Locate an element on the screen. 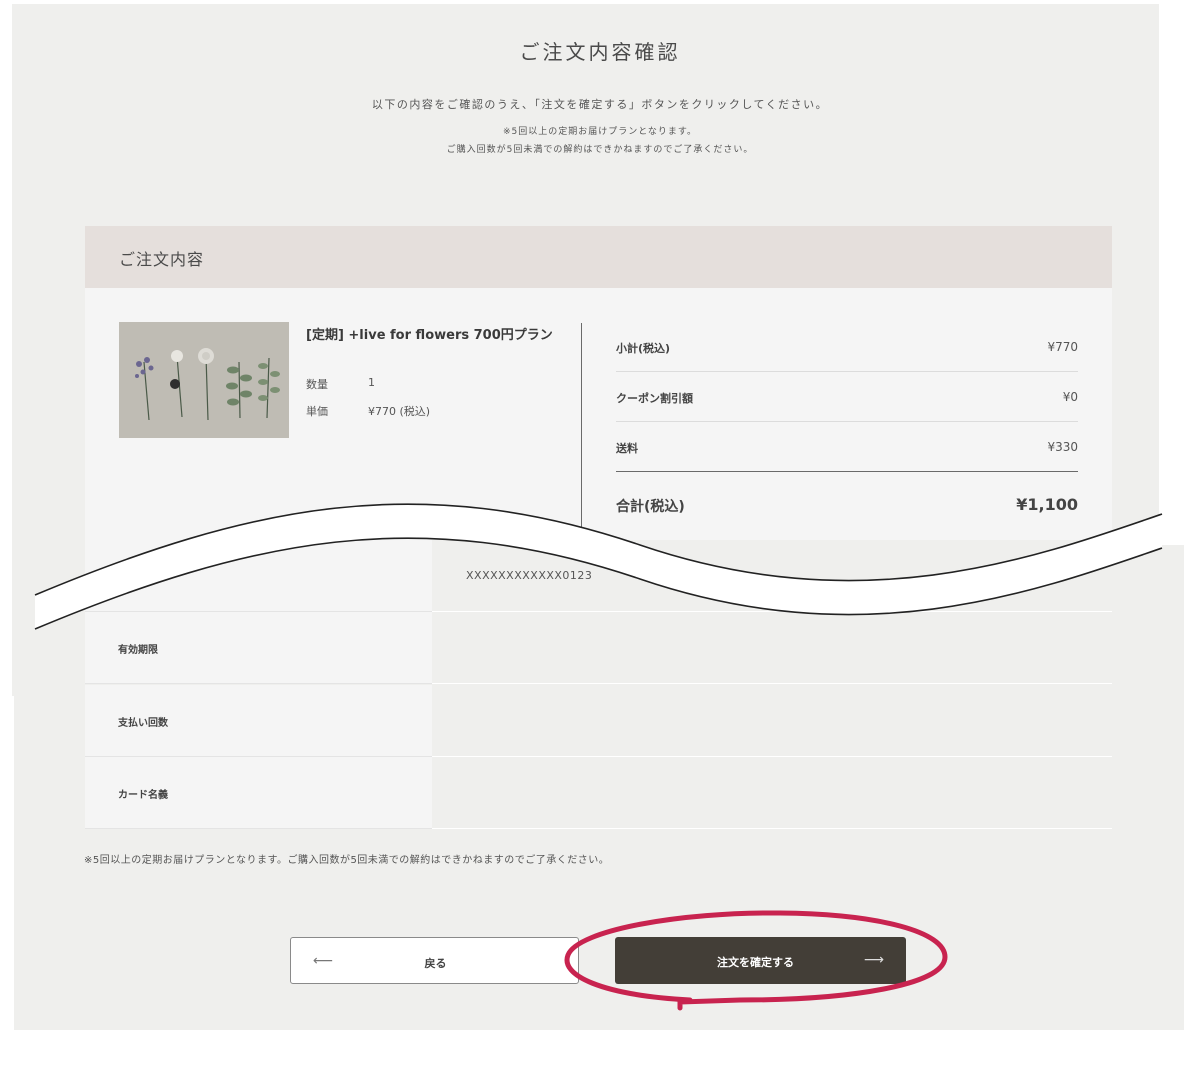 The image size is (1200, 1069). back-button-label: 戻る is located at coordinates (435, 963).